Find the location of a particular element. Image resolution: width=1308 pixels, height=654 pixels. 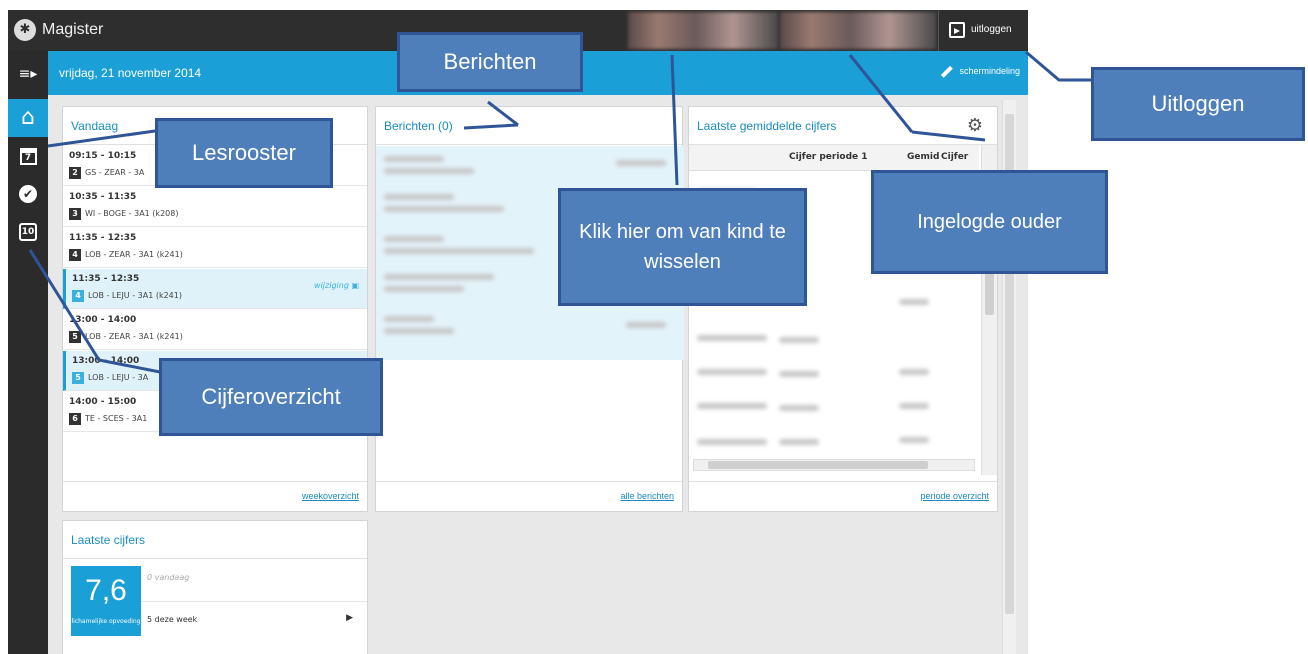

messages-panel-header: Berichten (0) is located at coordinates (529, 126).